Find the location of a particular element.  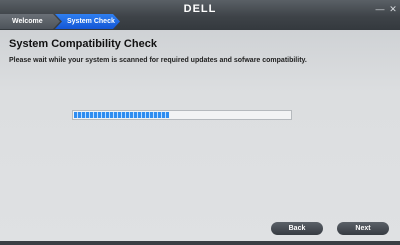

step-welcome: Welcome is located at coordinates (30, 21).